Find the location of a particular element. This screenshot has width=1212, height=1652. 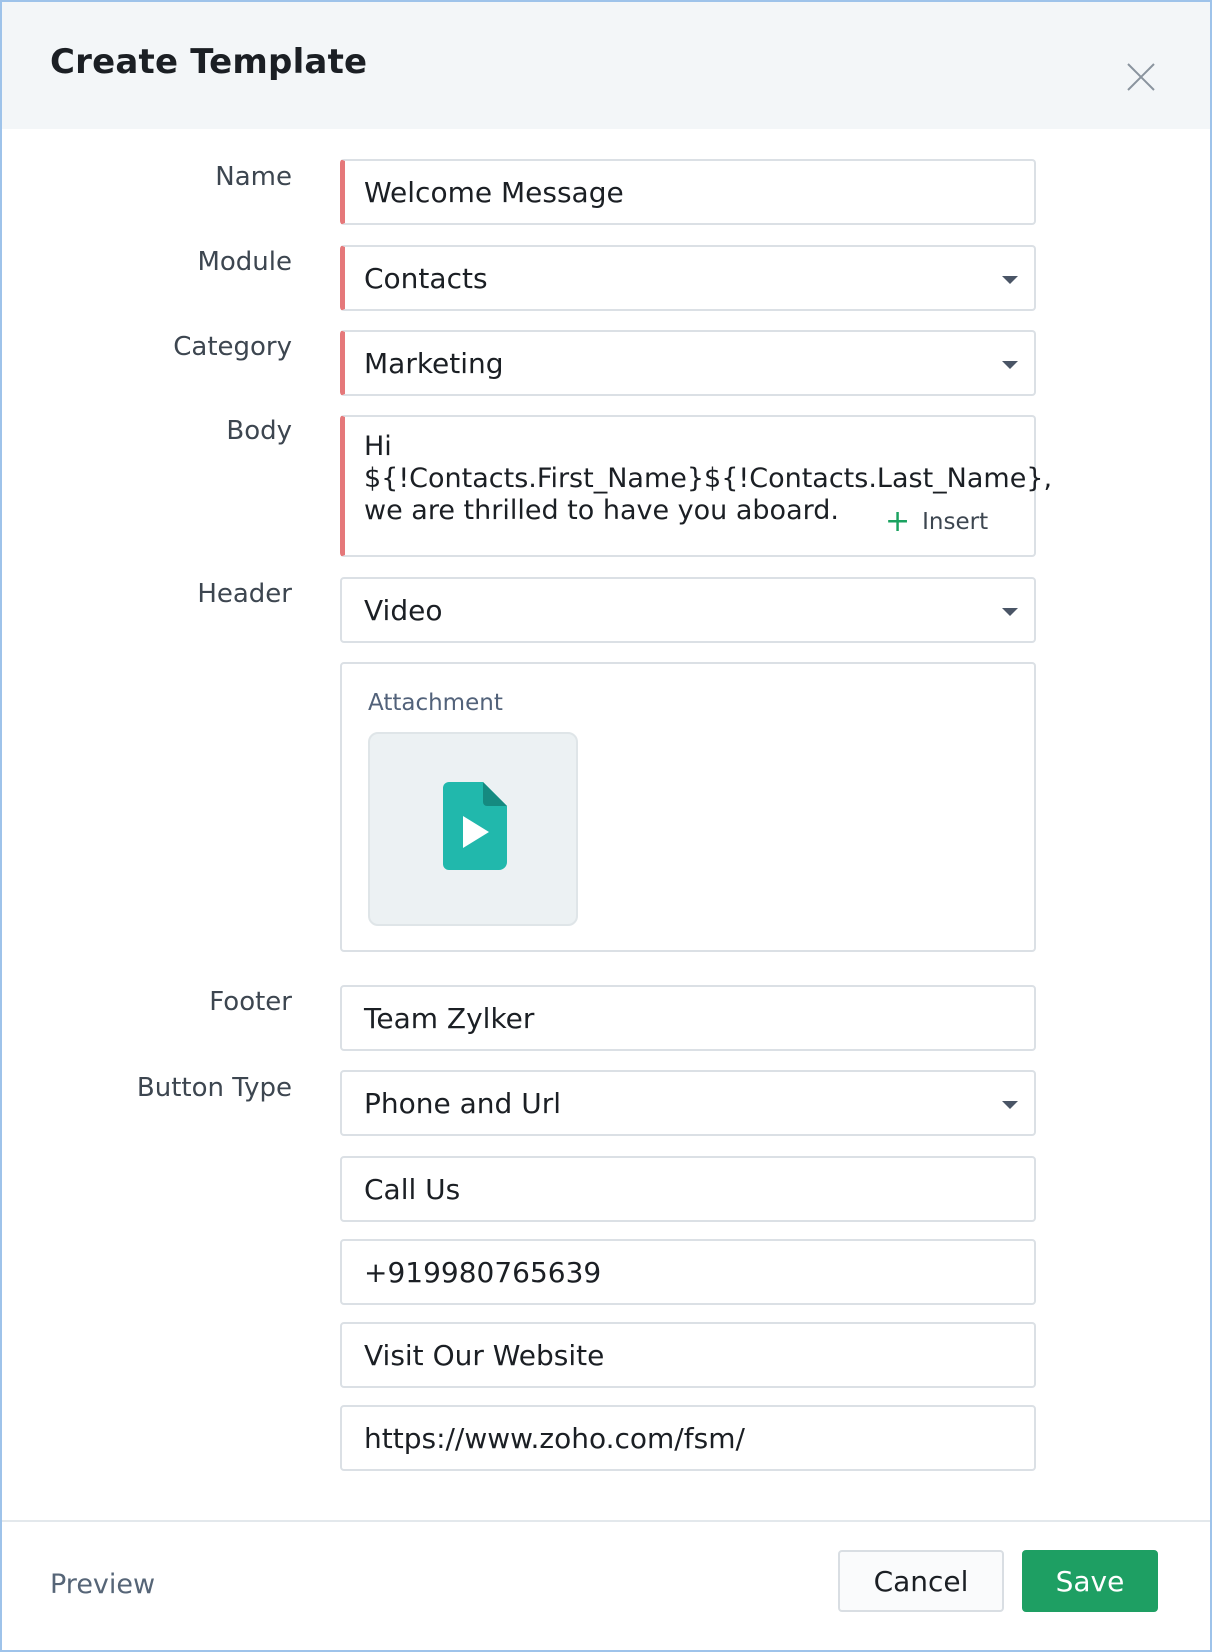

button-type-value: Phone and Url is located at coordinates (462, 1103).